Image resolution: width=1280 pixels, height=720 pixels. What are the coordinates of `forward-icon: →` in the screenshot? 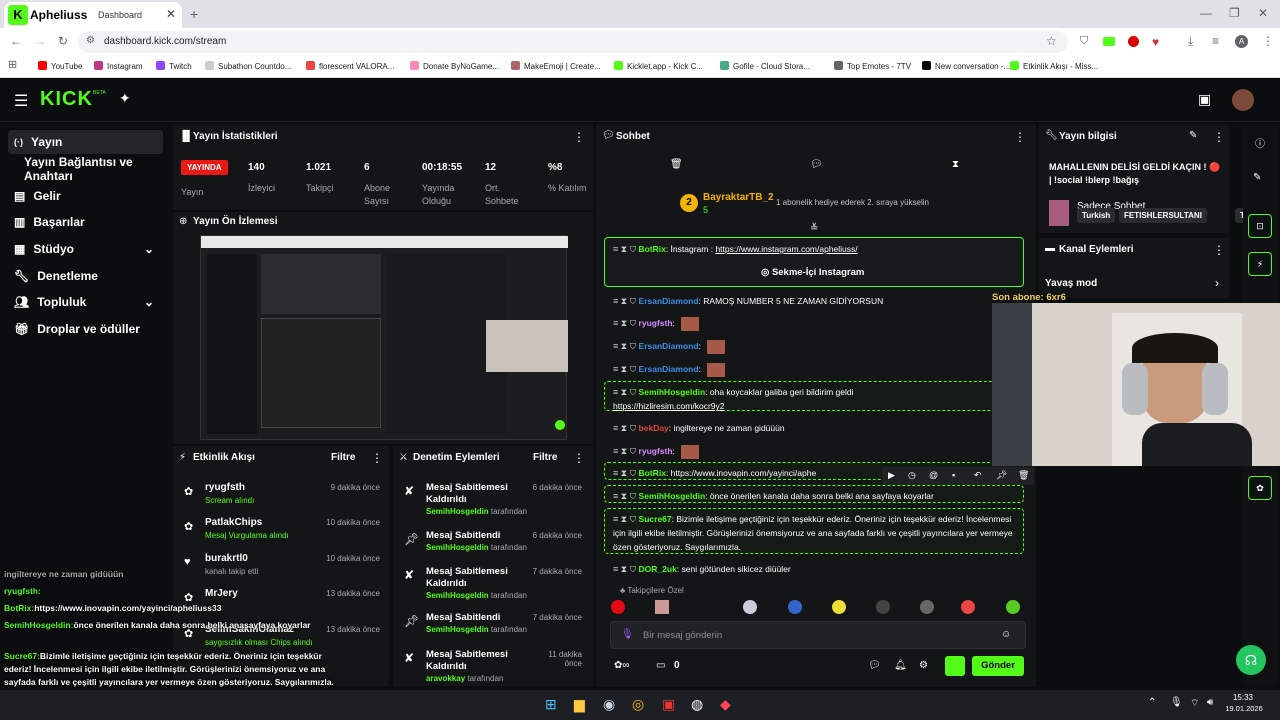 It's located at (40, 41).